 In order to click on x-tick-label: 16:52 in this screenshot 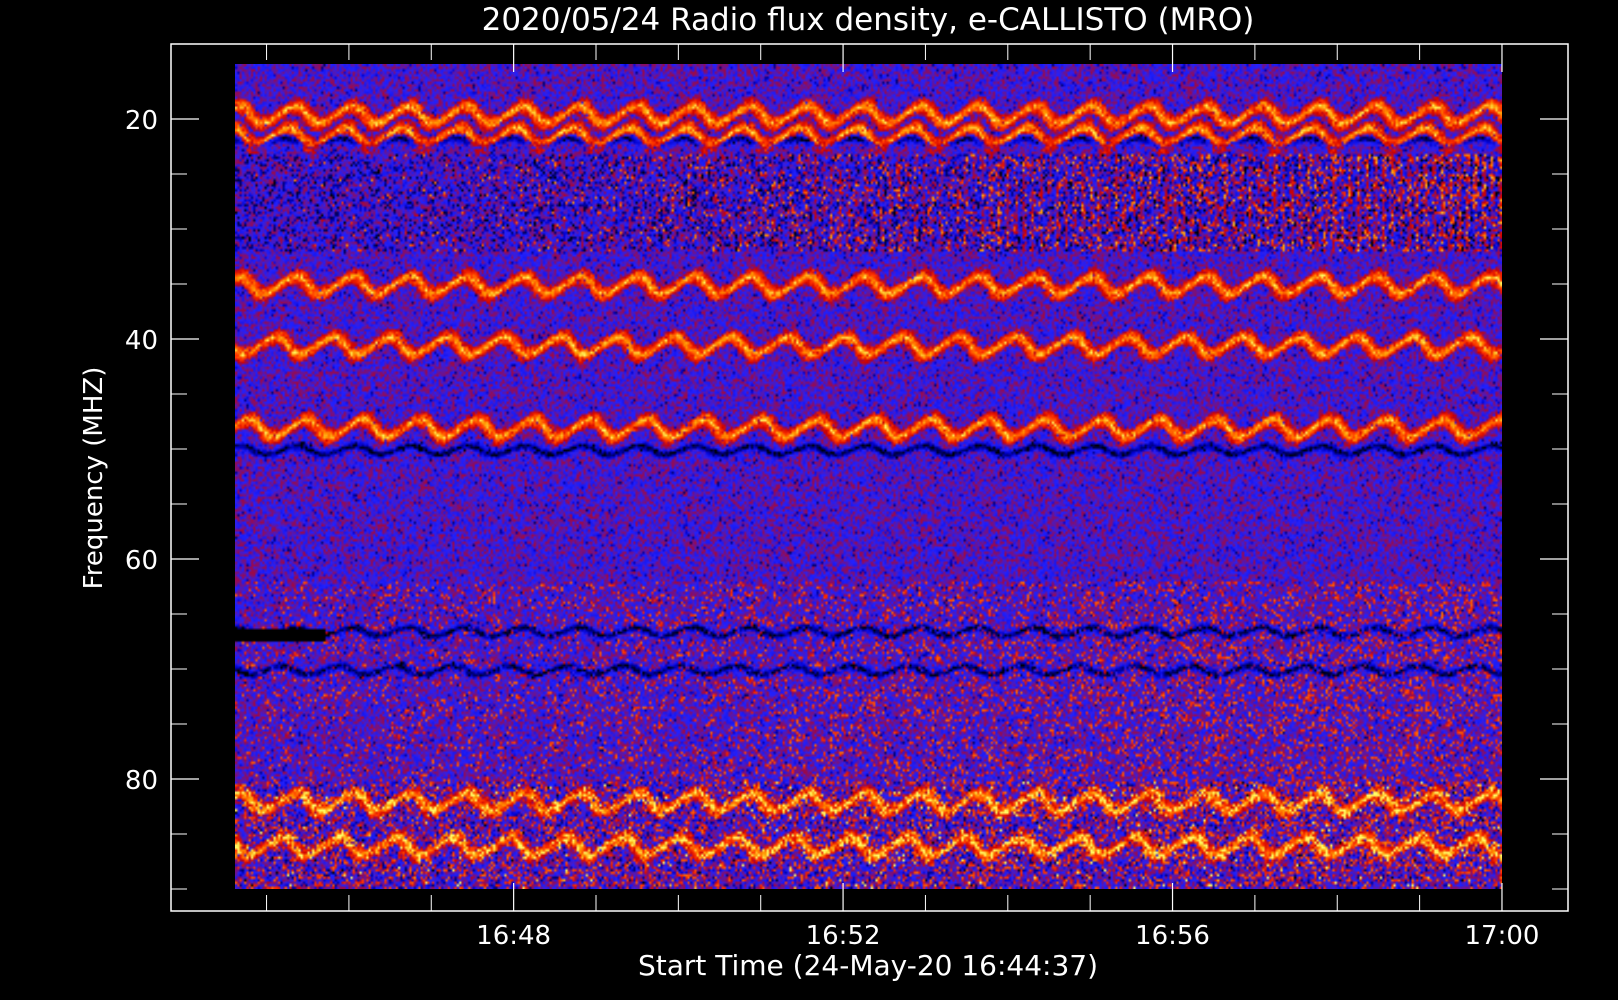, I will do `click(843, 936)`.